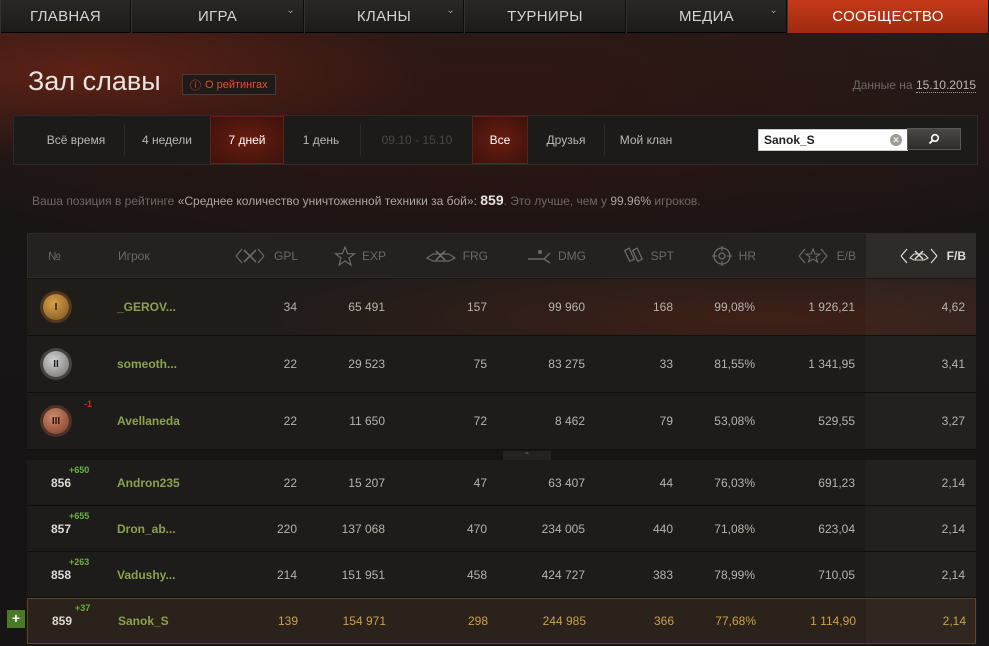  What do you see at coordinates (631, 201) in the screenshot?
I see `position-percent: 99.96%` at bounding box center [631, 201].